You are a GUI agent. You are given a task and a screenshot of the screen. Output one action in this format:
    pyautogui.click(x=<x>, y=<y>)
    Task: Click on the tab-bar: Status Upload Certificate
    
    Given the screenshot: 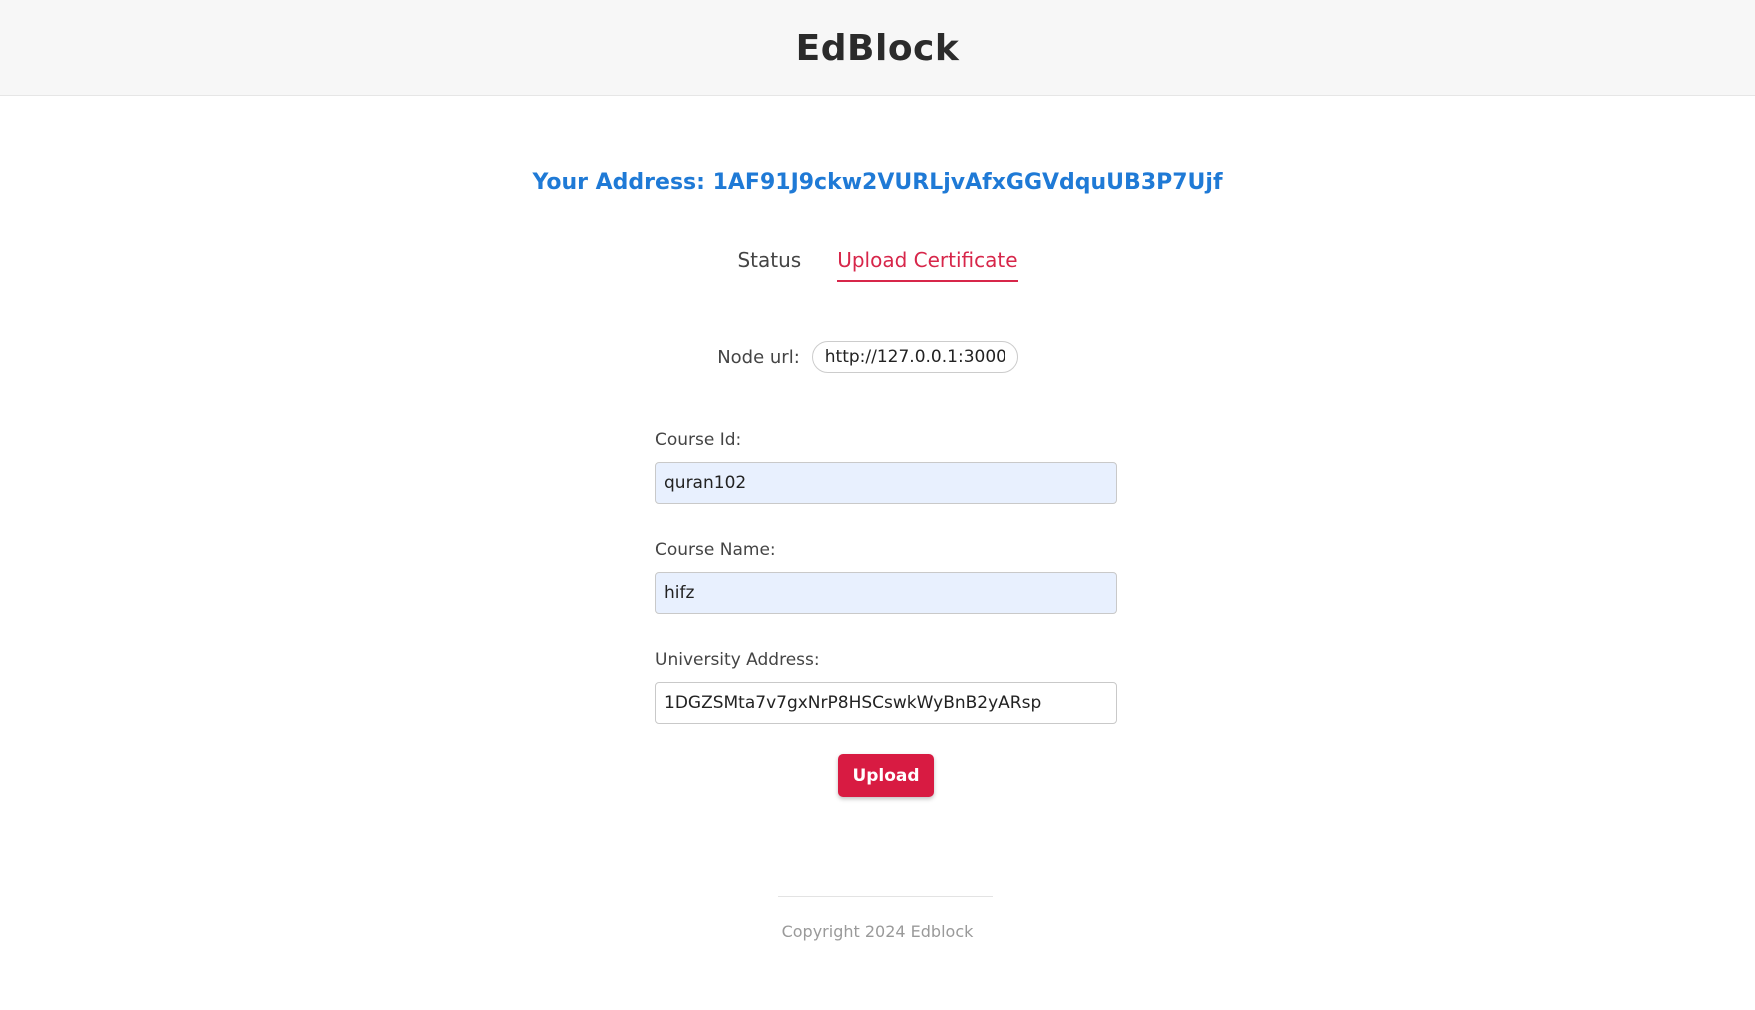 What is the action you would take?
    pyautogui.click(x=877, y=265)
    